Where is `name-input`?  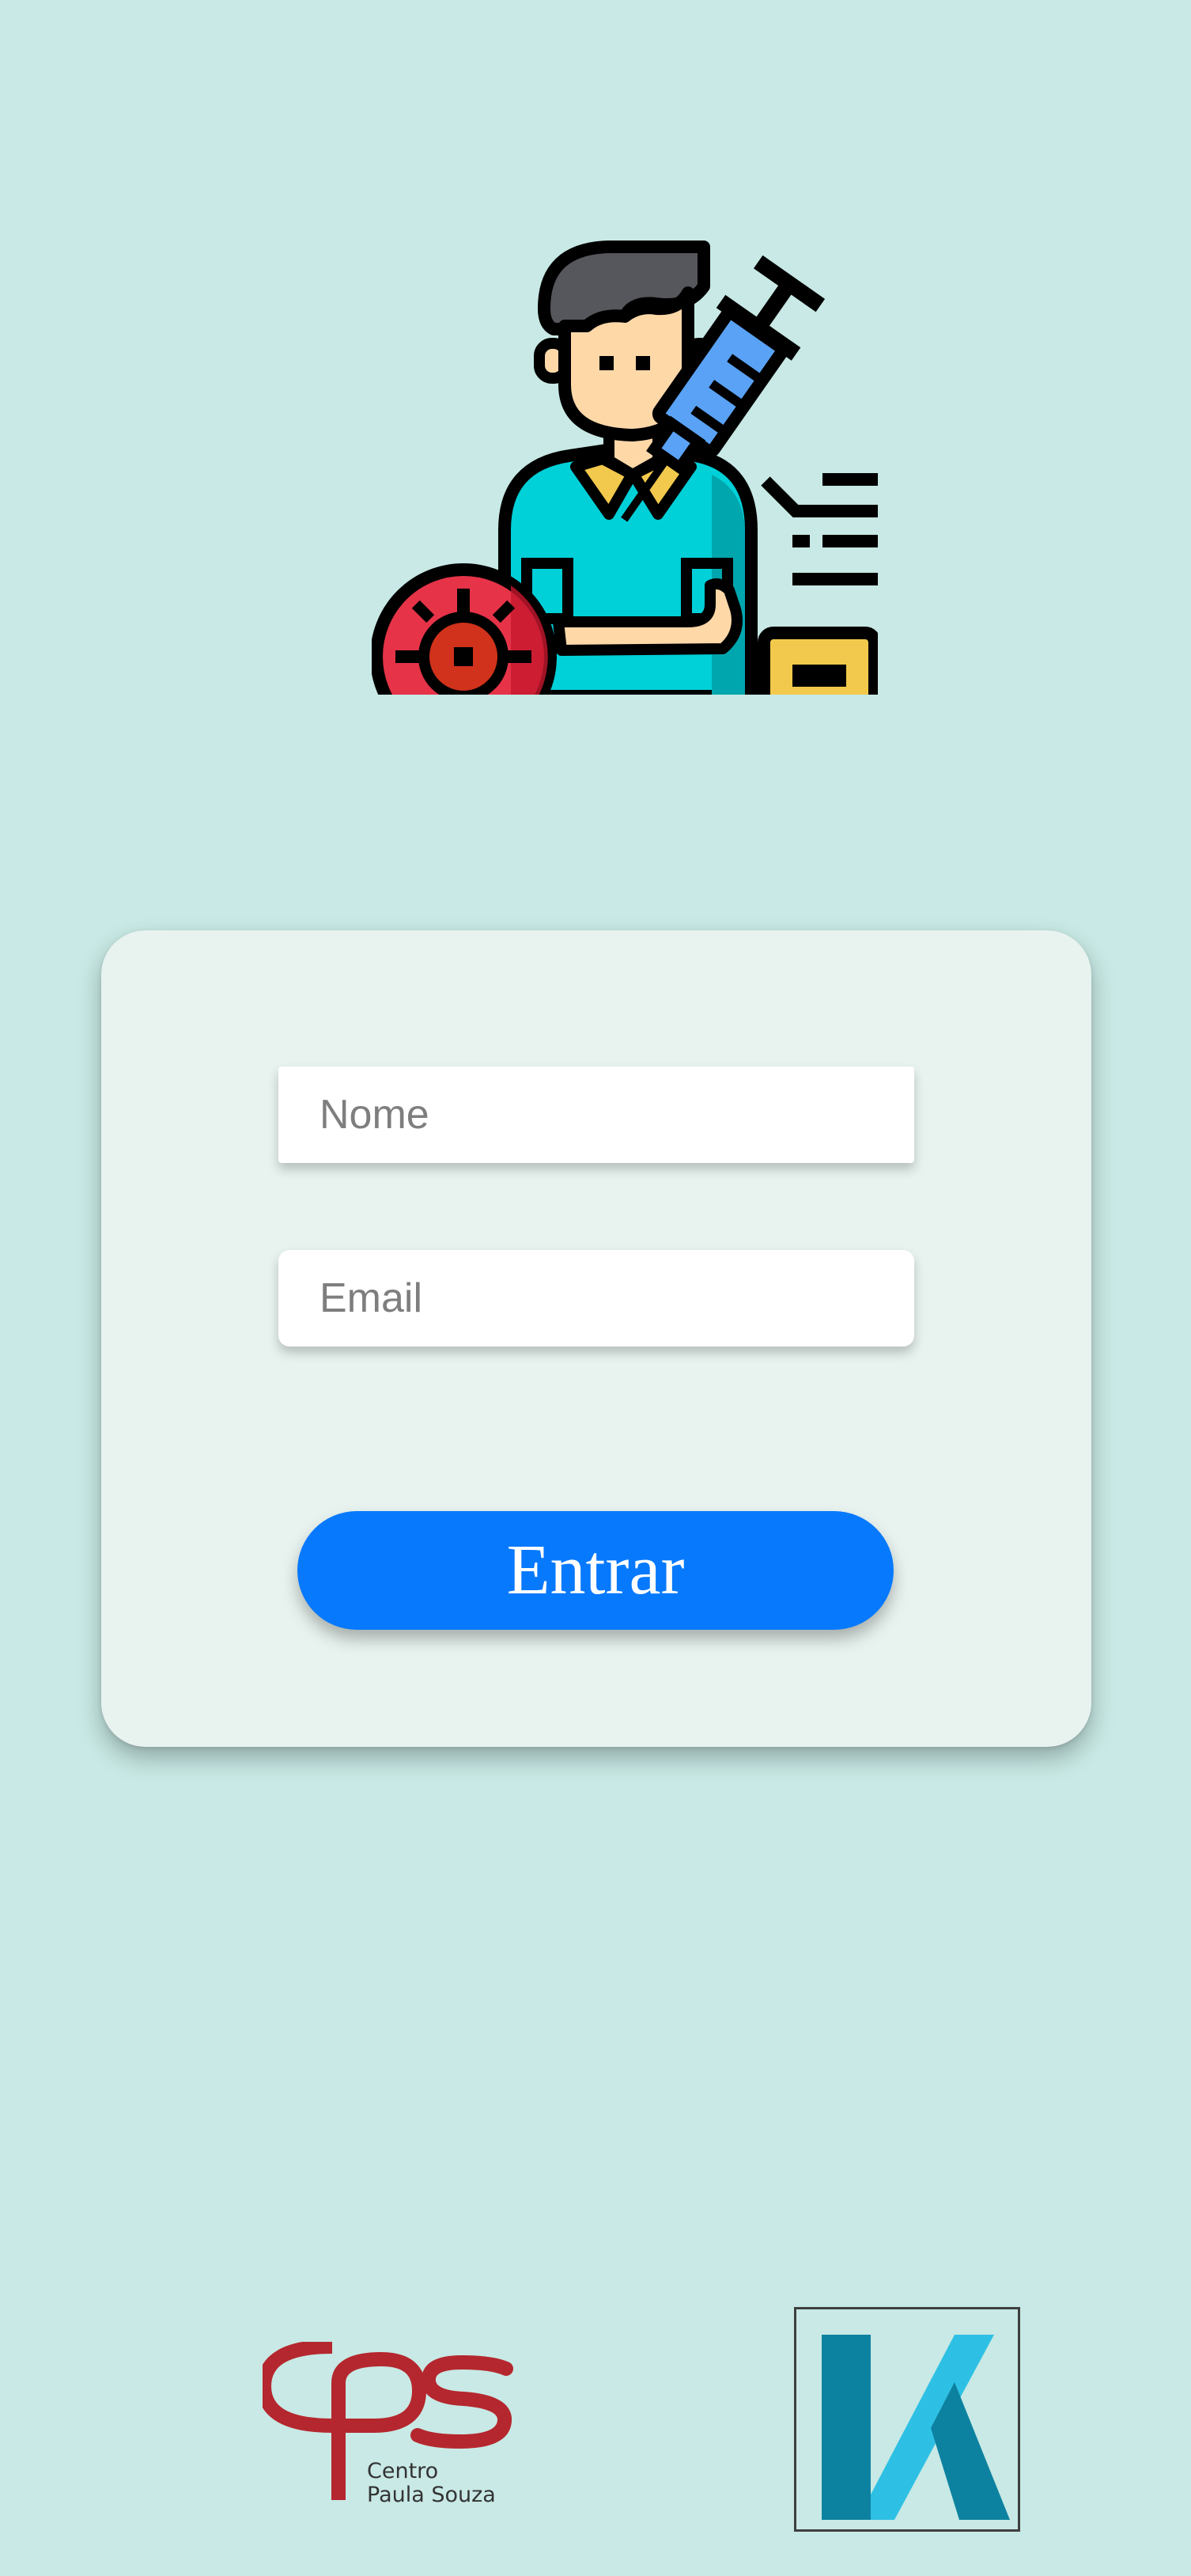
name-input is located at coordinates (596, 1114).